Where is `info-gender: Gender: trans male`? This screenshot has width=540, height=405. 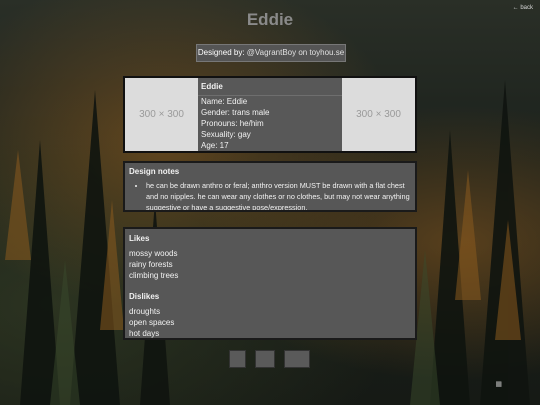 info-gender: Gender: trans male is located at coordinates (235, 112).